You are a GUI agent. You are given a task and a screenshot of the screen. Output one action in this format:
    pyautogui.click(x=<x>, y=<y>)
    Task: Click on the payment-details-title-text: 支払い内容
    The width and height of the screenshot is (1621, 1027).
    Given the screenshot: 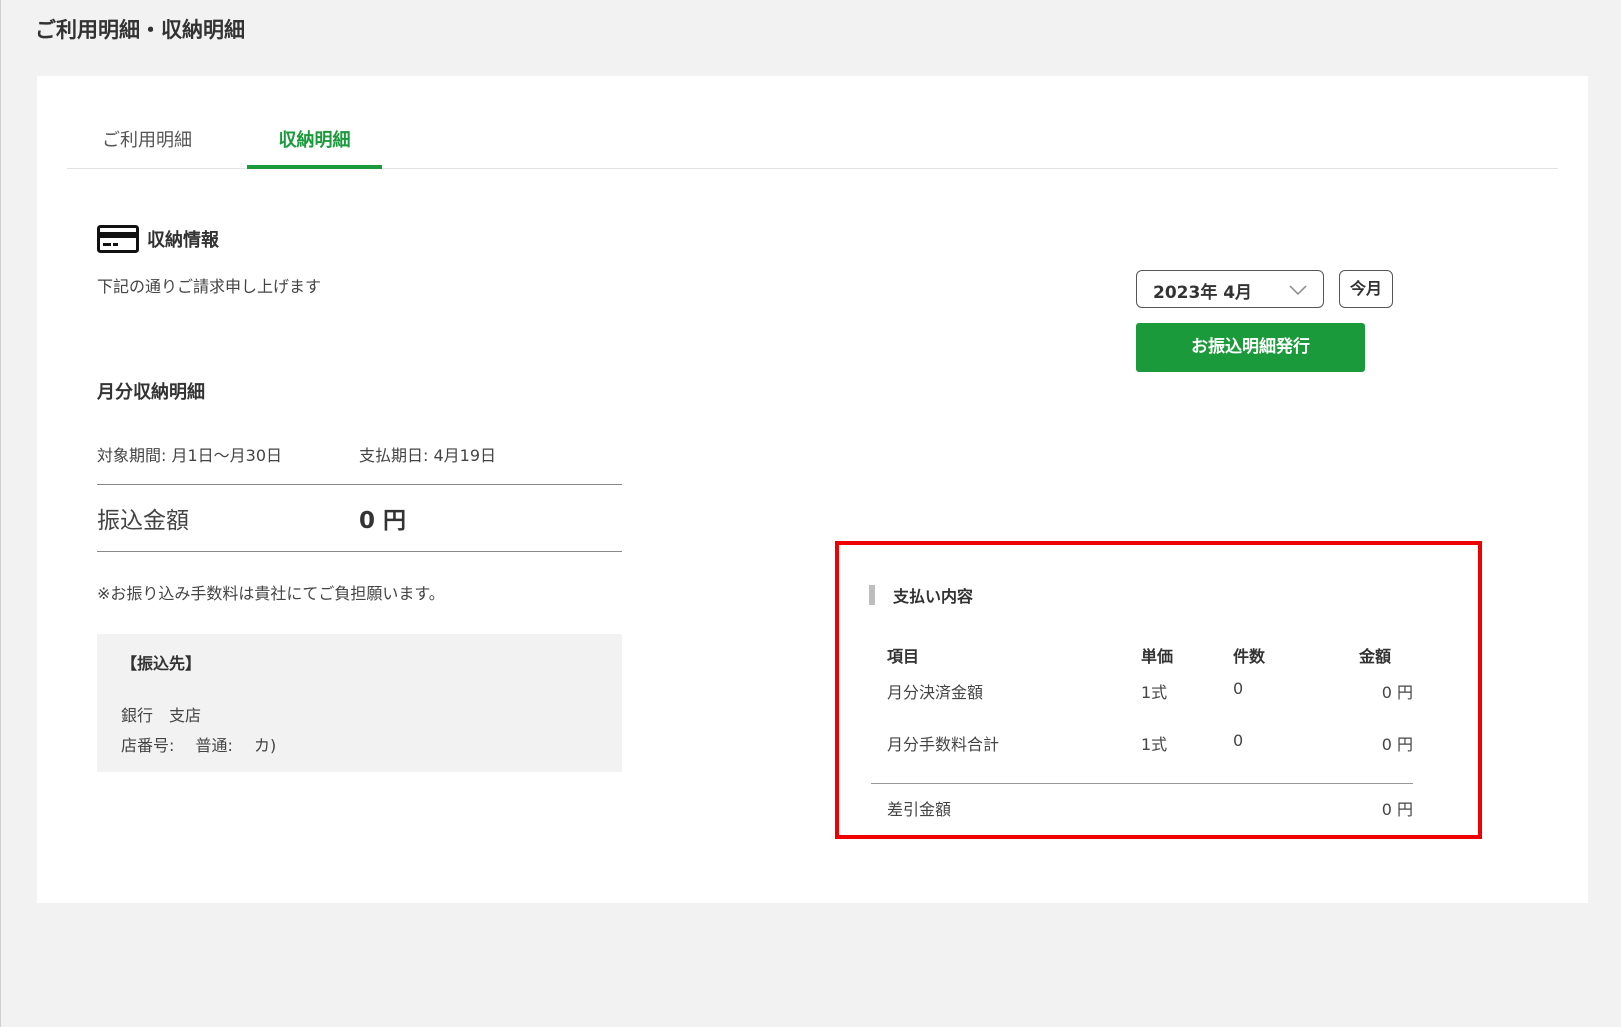 What is the action you would take?
    pyautogui.click(x=933, y=596)
    